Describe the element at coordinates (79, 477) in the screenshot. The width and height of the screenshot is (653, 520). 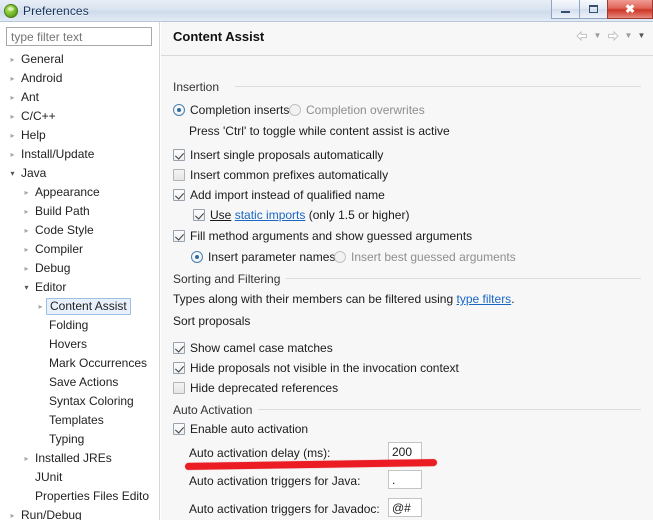
I see `sidebar-item-junit: JUnit` at that location.